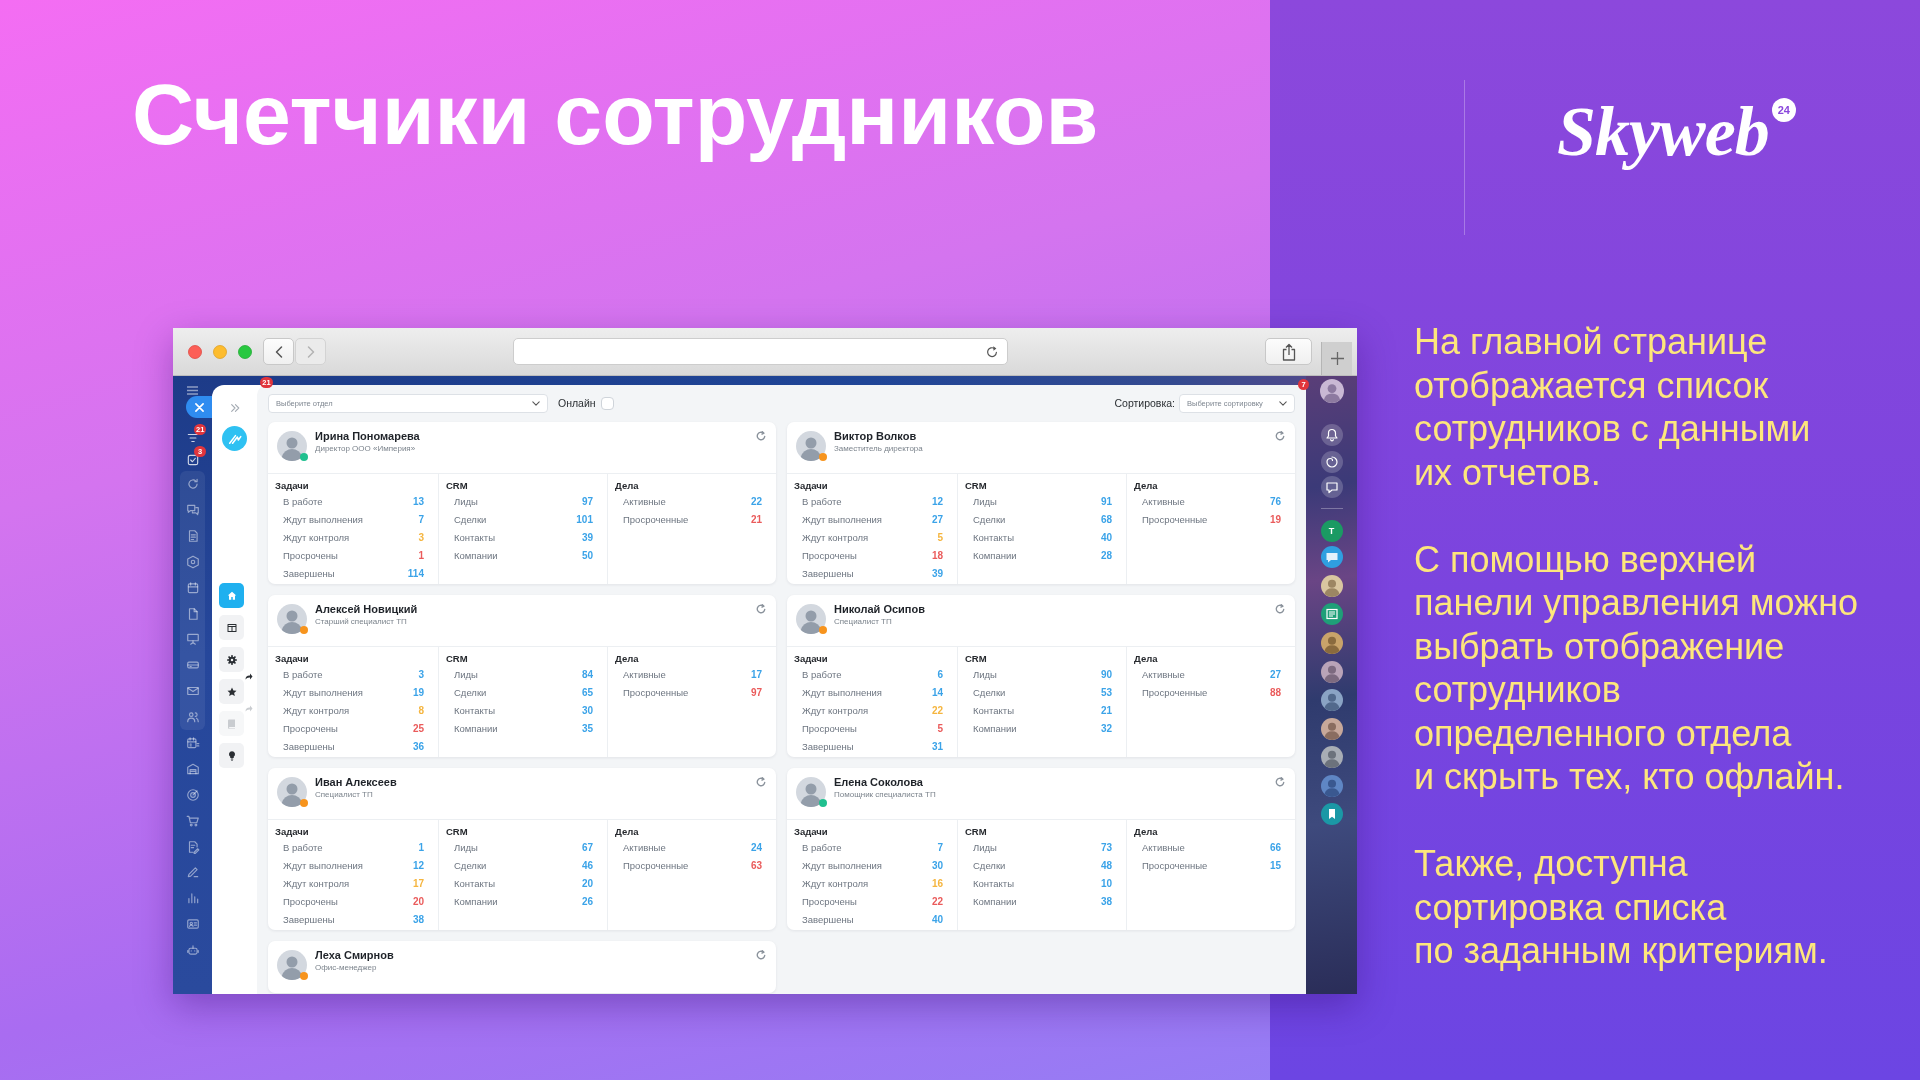  What do you see at coordinates (1106, 884) in the screenshot?
I see `stat-value: 10` at bounding box center [1106, 884].